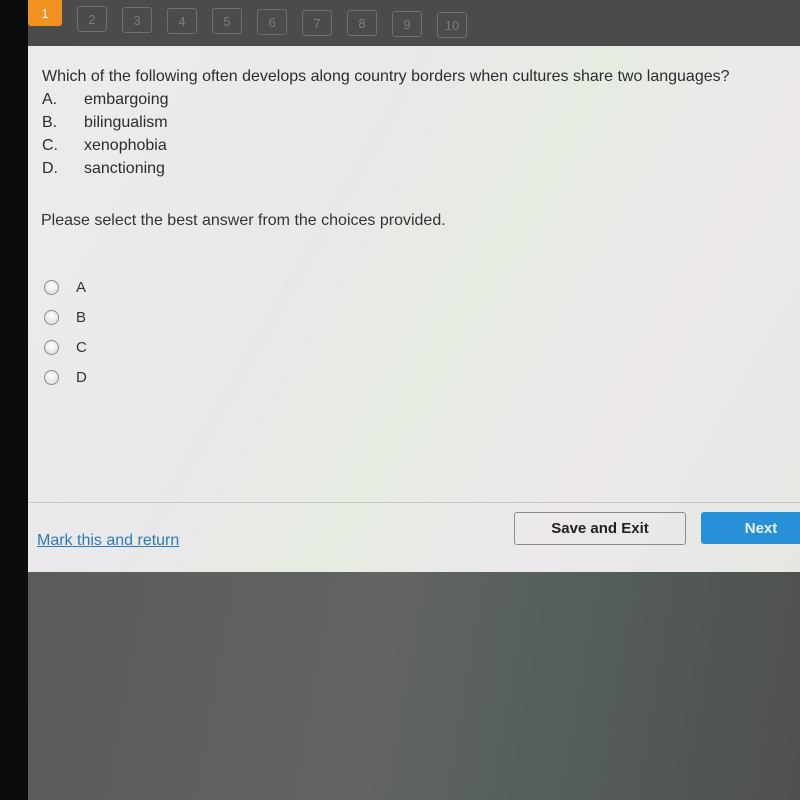 This screenshot has height=800, width=800. Describe the element at coordinates (81, 287) in the screenshot. I see `option-label: A` at that location.